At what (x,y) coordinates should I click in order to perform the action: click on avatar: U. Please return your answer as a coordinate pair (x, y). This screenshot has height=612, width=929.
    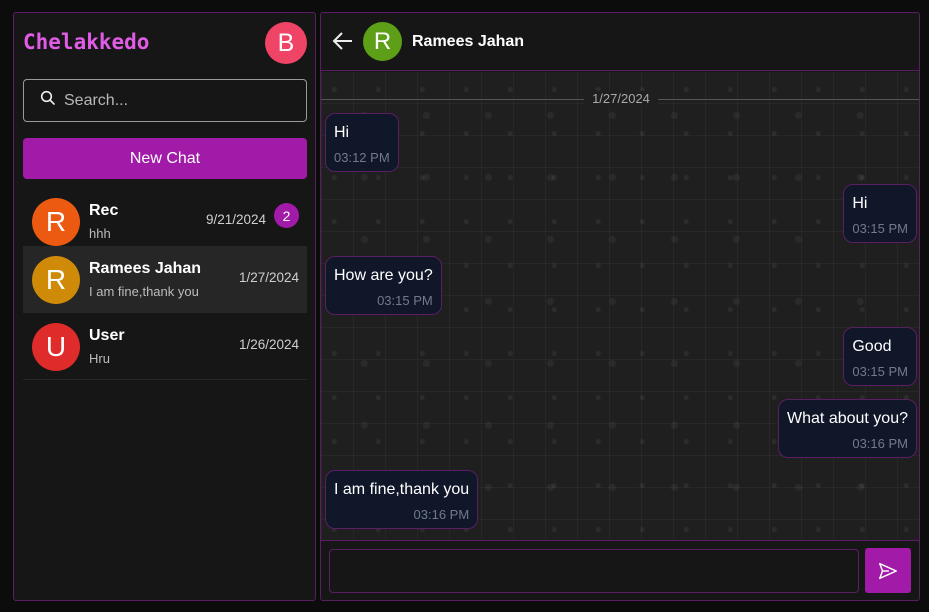
    Looking at the image, I should click on (56, 347).